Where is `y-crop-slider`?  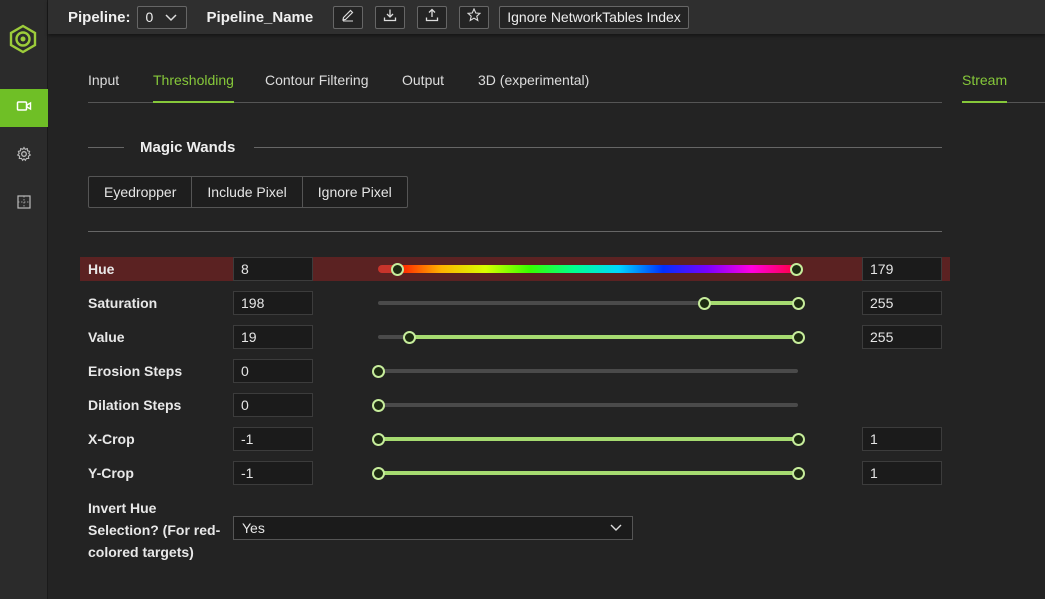 y-crop-slider is located at coordinates (588, 473).